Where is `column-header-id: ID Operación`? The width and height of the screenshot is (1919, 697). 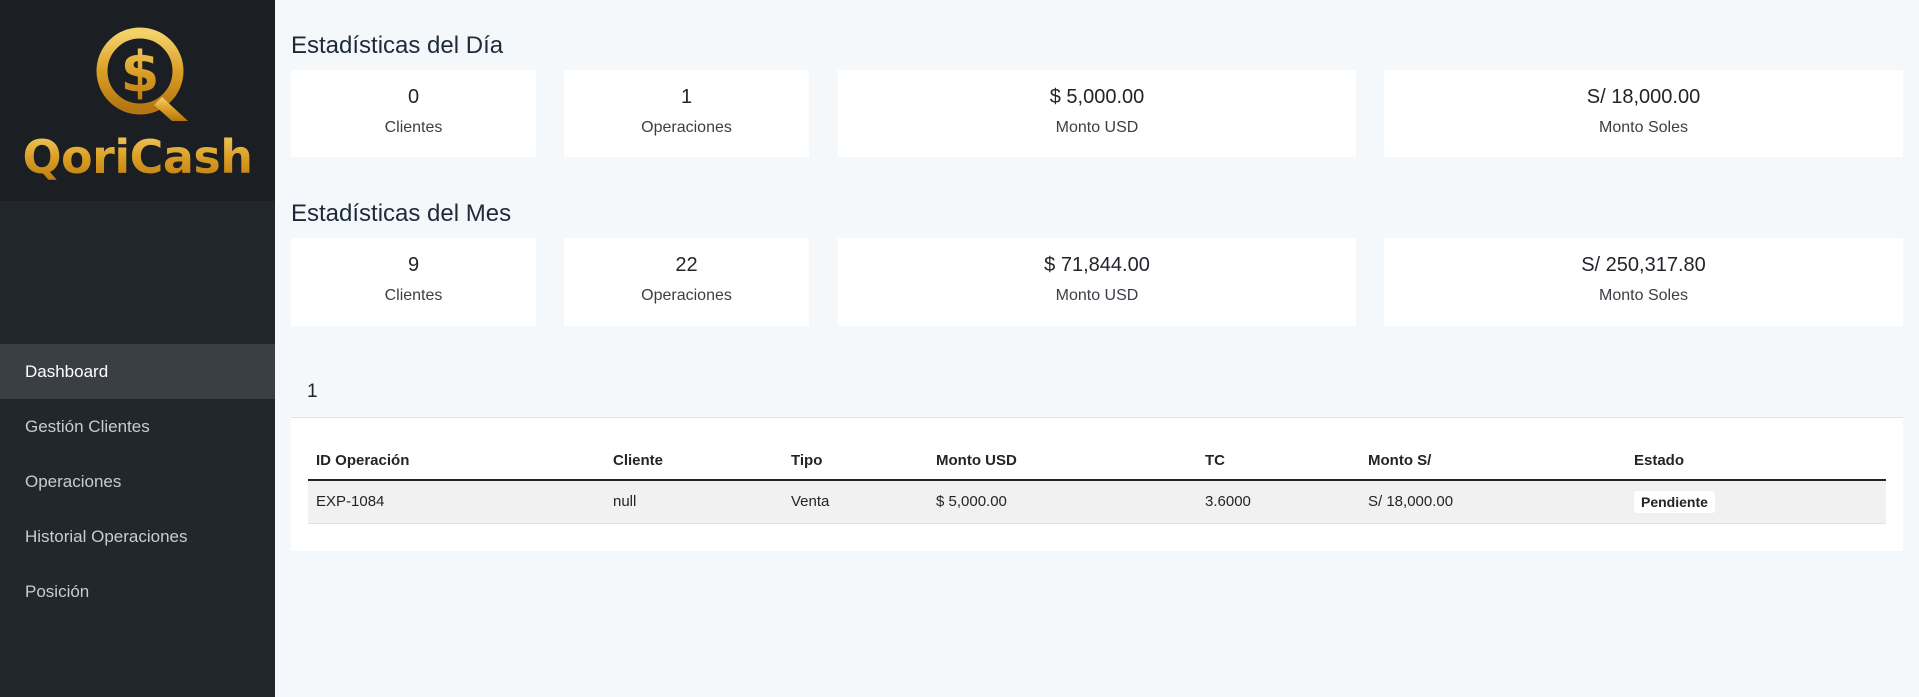 column-header-id: ID Operación is located at coordinates (456, 461).